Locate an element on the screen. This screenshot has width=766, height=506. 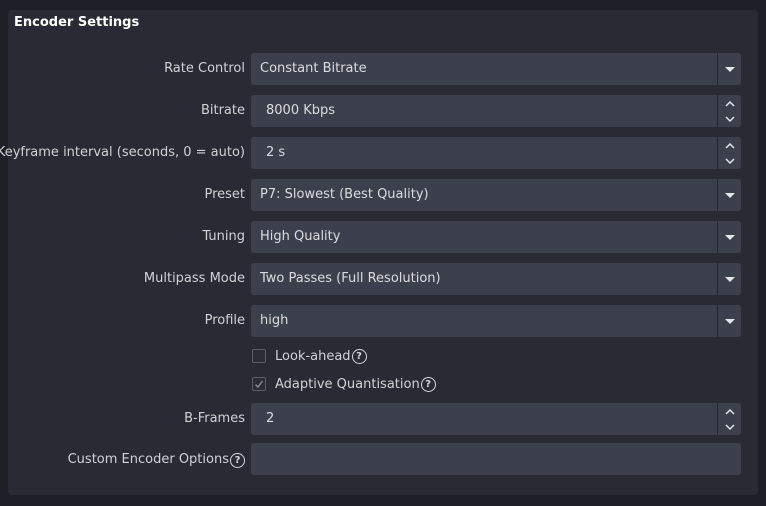
profile-select: high is located at coordinates (496, 321).